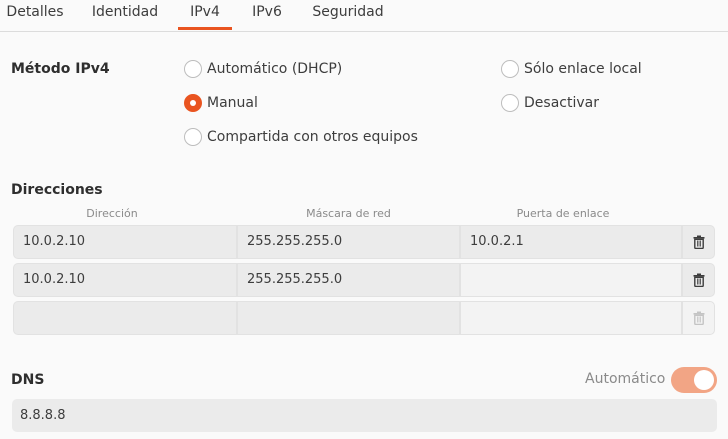 This screenshot has height=439, width=728. What do you see at coordinates (205, 15) in the screenshot?
I see `tab-ipv4: IPv4` at bounding box center [205, 15].